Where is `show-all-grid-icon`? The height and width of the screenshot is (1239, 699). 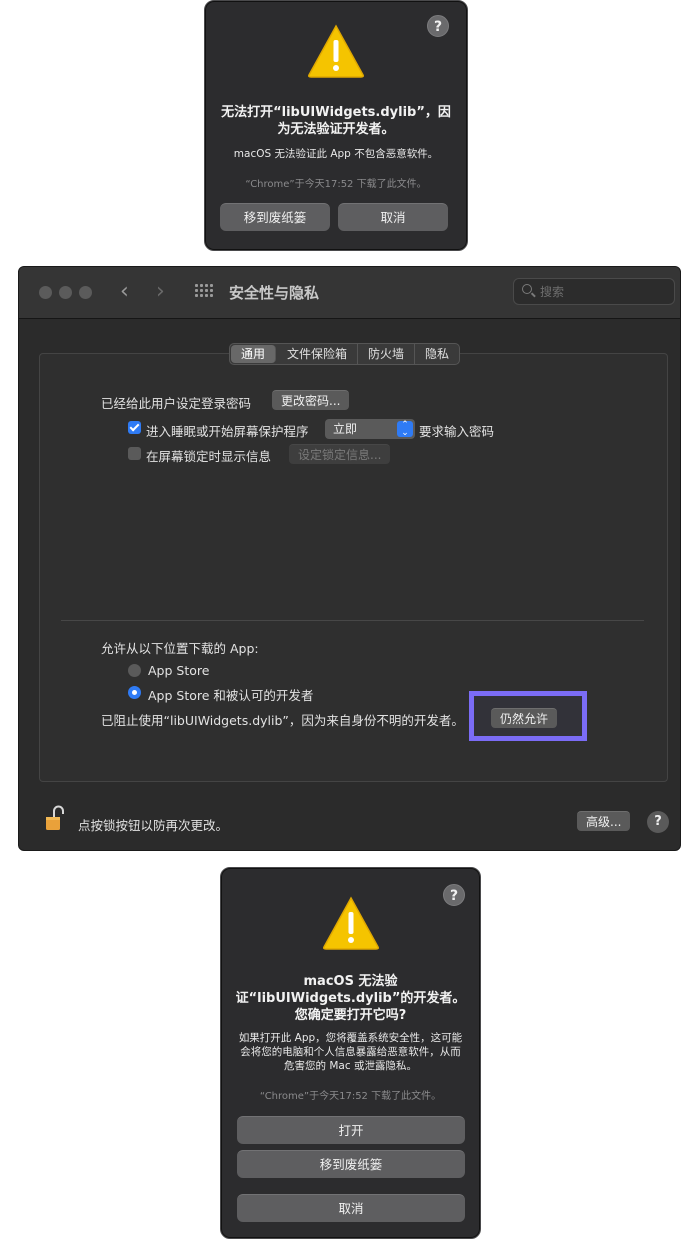
show-all-grid-icon is located at coordinates (204, 292).